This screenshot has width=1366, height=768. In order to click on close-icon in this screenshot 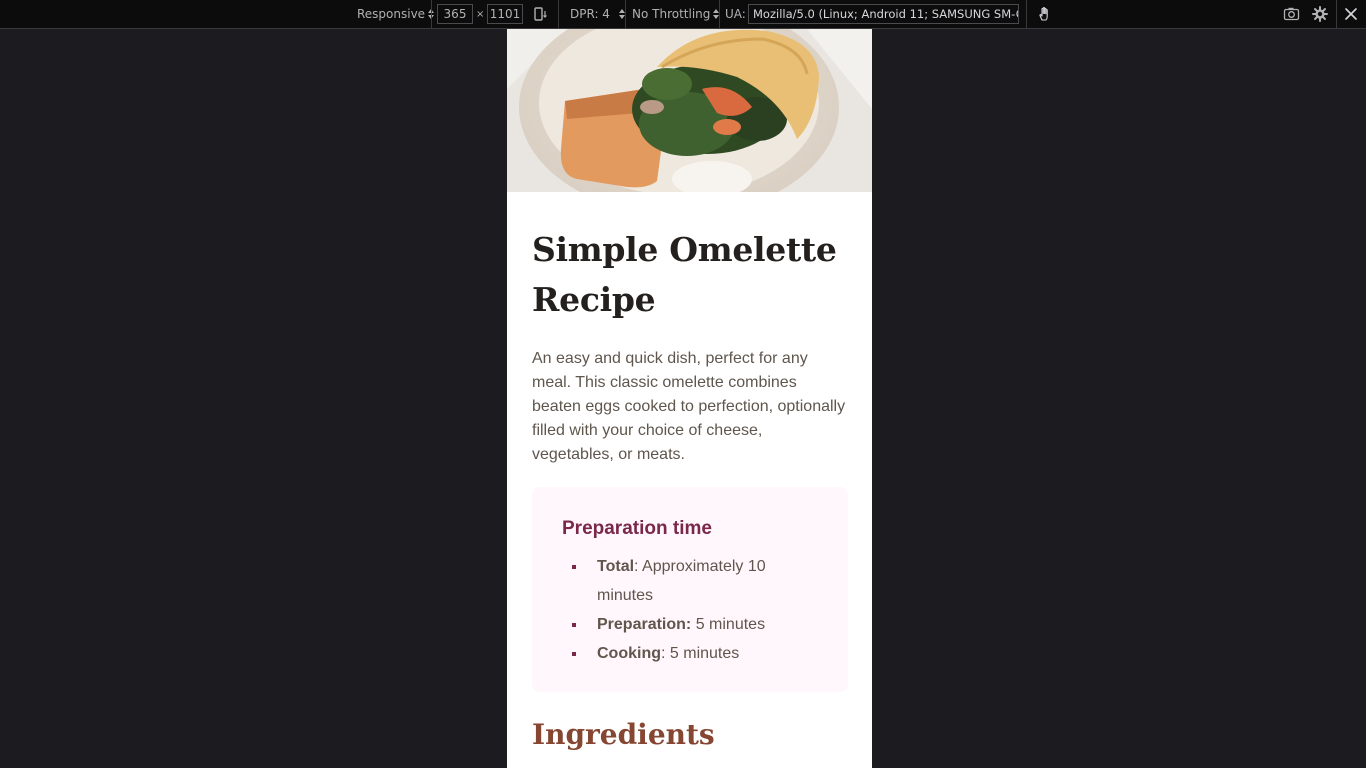, I will do `click(1351, 14)`.